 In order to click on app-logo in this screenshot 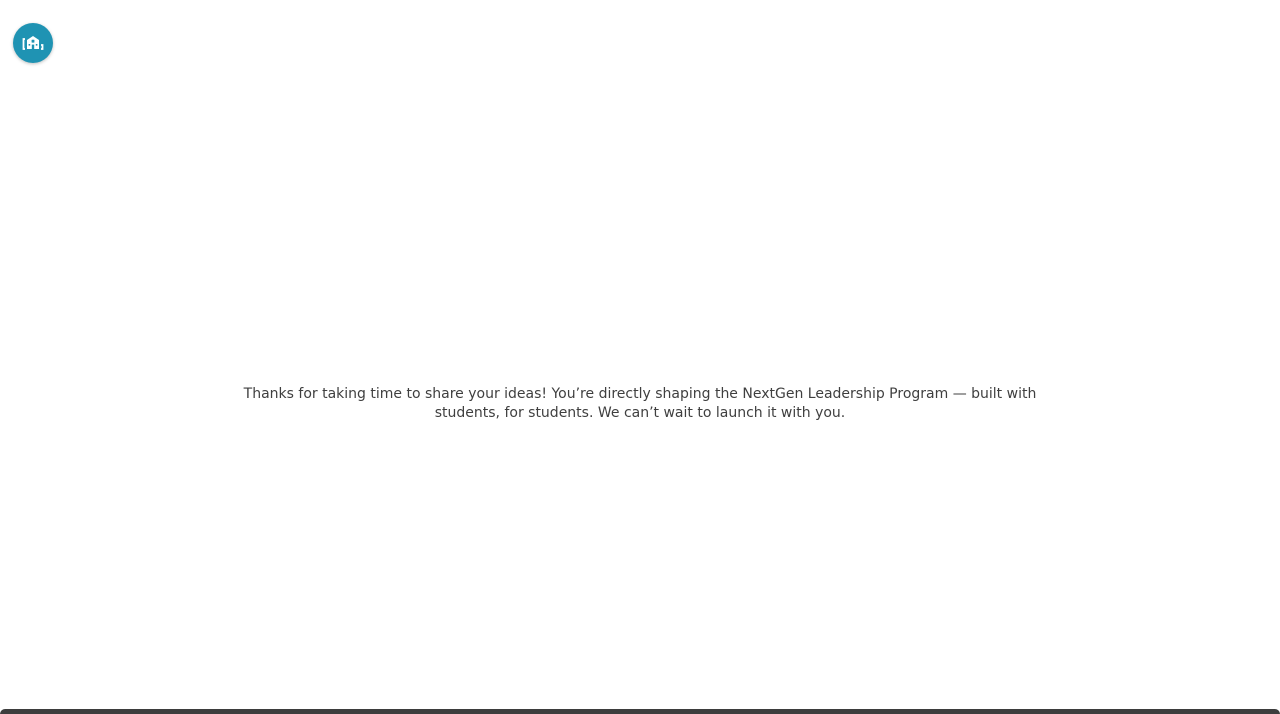, I will do `click(33, 43)`.